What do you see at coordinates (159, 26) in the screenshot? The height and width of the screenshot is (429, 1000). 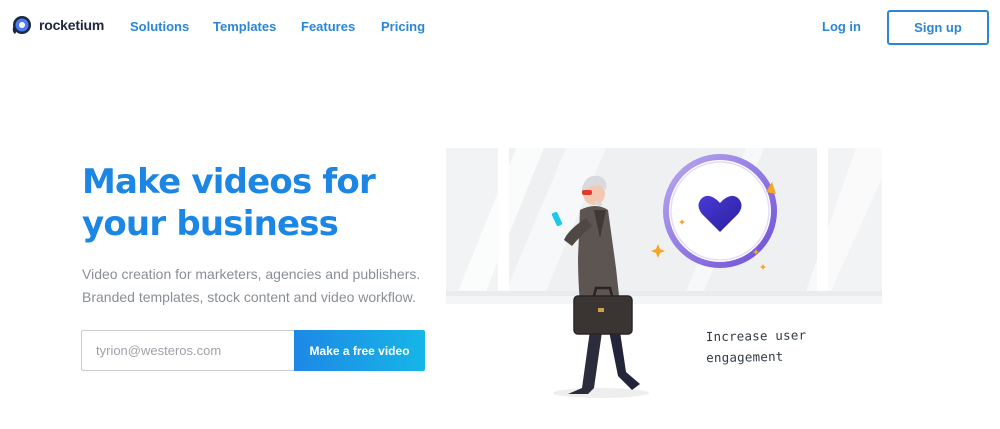 I see `nav-solutions: Solutions` at bounding box center [159, 26].